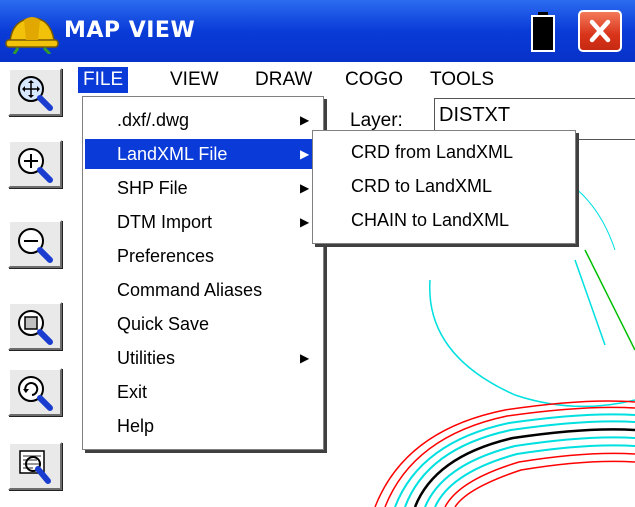 This screenshot has width=635, height=507. I want to click on menu-cogo: COGO, so click(374, 80).